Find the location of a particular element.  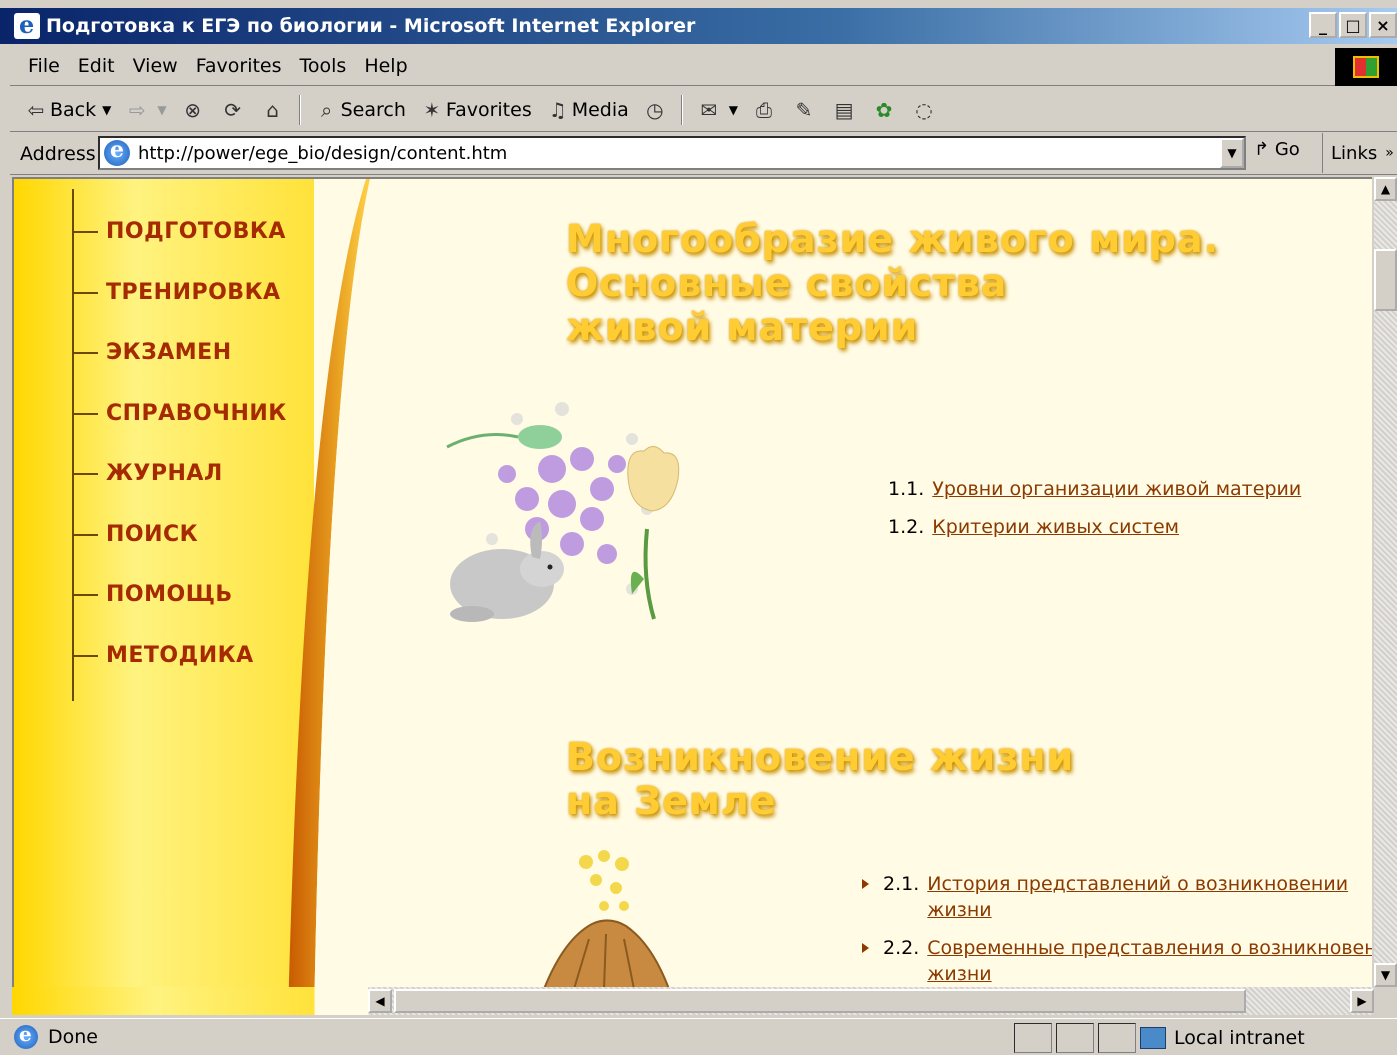

topic-link-1-1: Уровни организации живой материи is located at coordinates (1116, 489).